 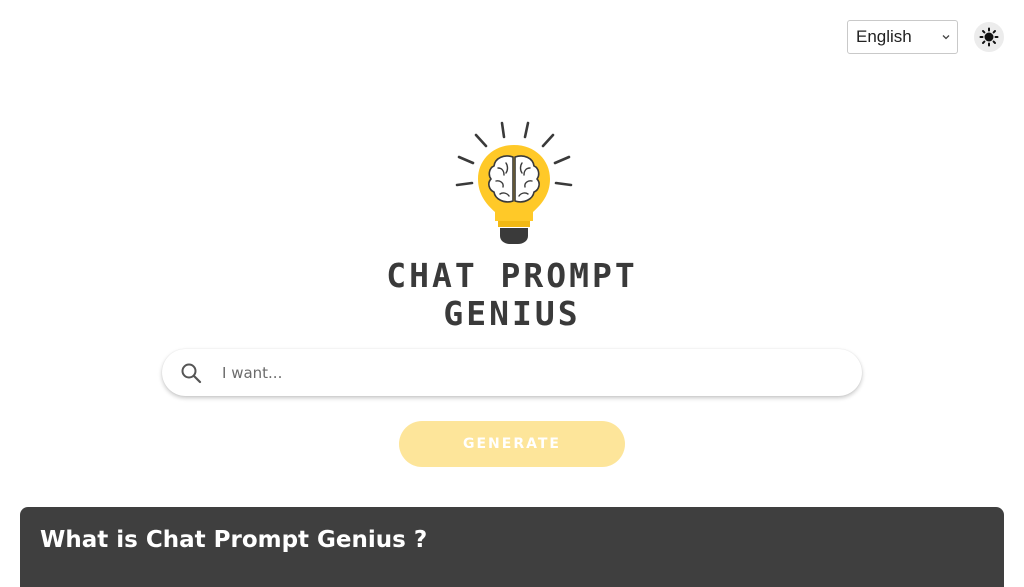 I want to click on lightbulb-brain-icon, so click(x=514, y=182).